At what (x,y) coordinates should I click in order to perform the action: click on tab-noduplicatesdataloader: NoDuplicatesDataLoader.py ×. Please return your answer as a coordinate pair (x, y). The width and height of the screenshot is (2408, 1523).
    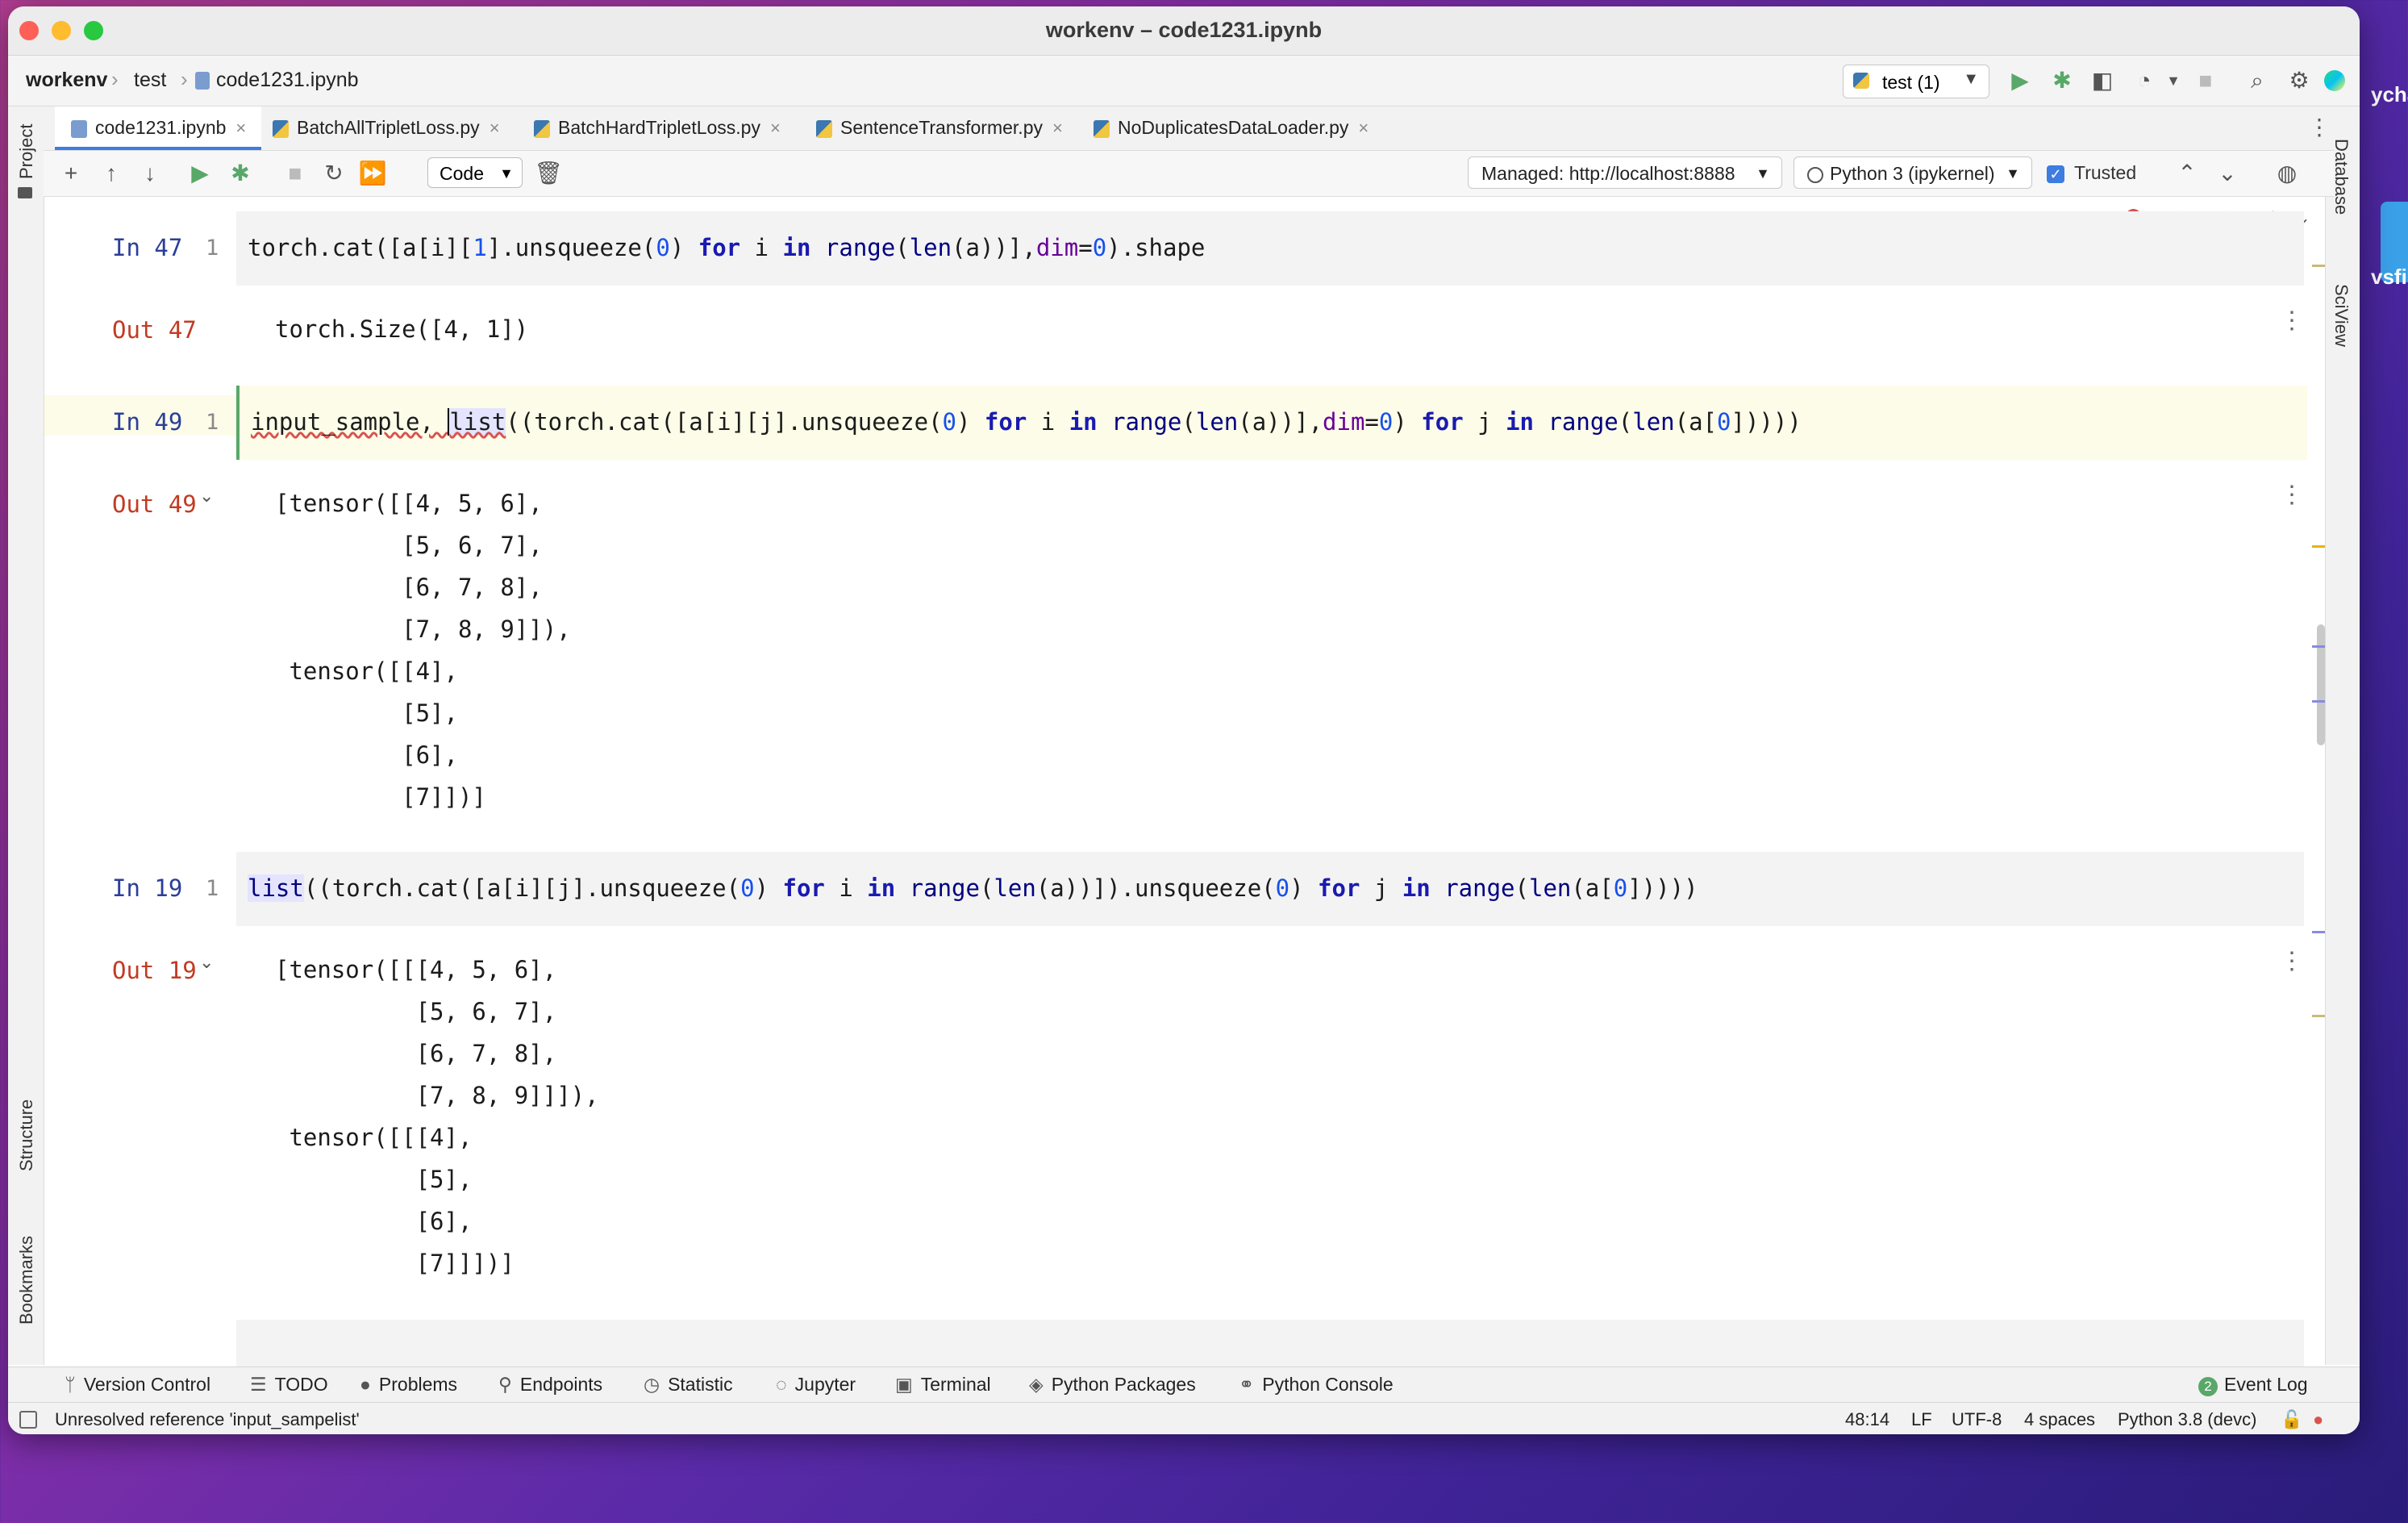
    Looking at the image, I should click on (1231, 128).